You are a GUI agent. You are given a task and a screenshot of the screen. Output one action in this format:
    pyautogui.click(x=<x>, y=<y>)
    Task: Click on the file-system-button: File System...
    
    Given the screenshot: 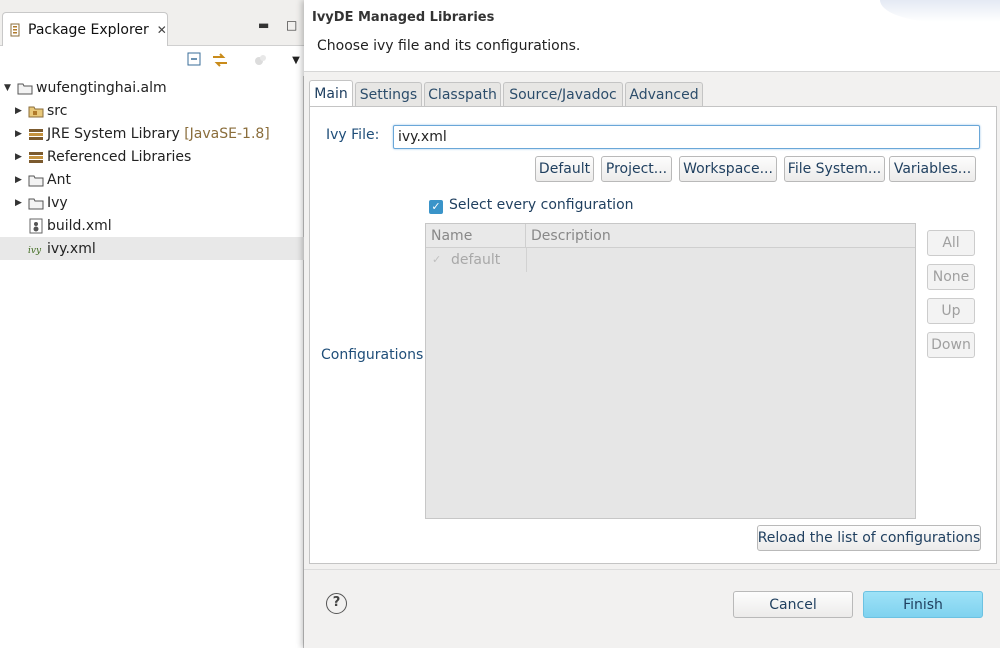 What is the action you would take?
    pyautogui.click(x=834, y=169)
    